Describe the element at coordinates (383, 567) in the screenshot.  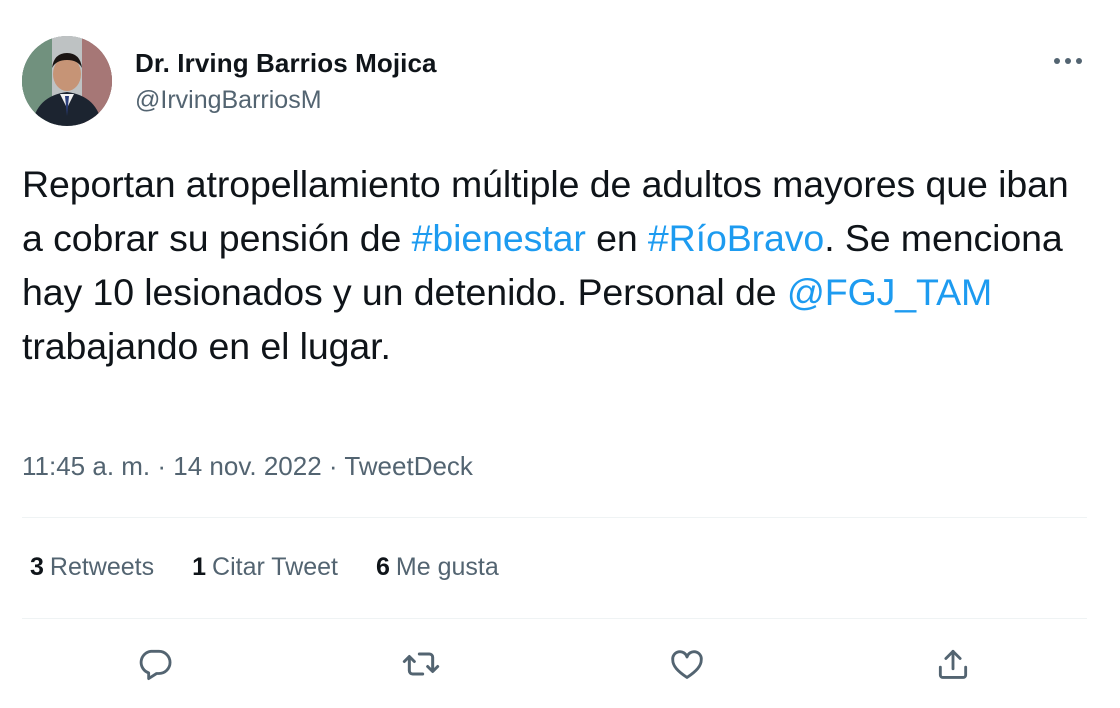
I see `likes-count: 6` at that location.